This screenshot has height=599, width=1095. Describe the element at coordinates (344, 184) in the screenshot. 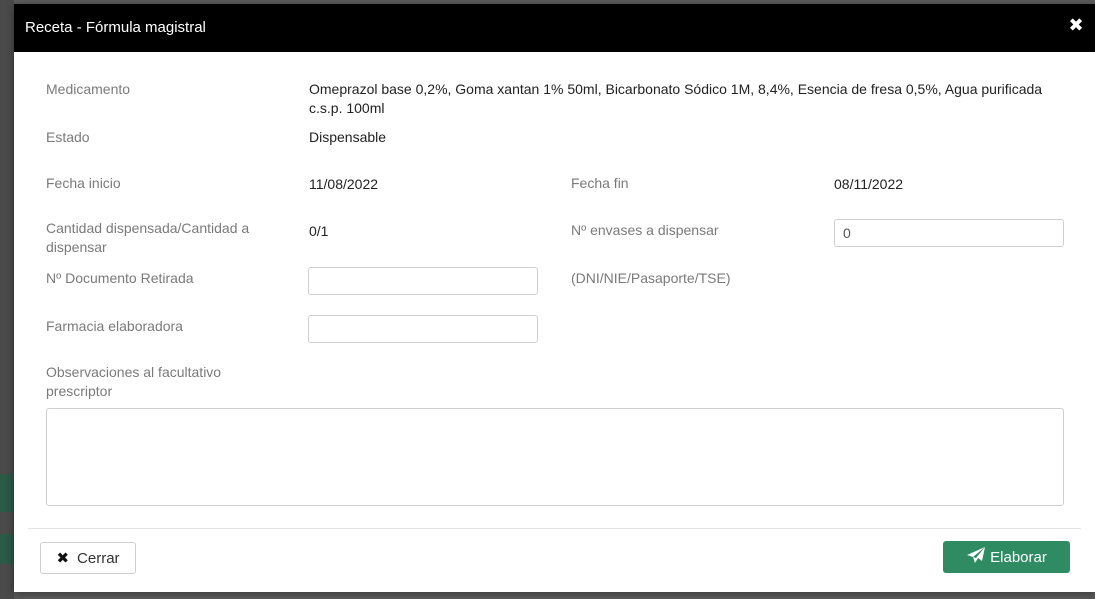

I see `fecha-inicio-value: 11/08/2022` at that location.